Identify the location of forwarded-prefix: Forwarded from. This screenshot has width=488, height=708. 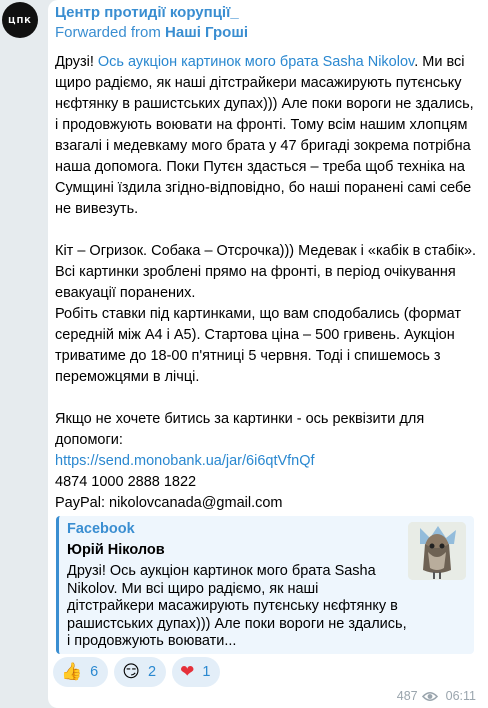
(110, 32).